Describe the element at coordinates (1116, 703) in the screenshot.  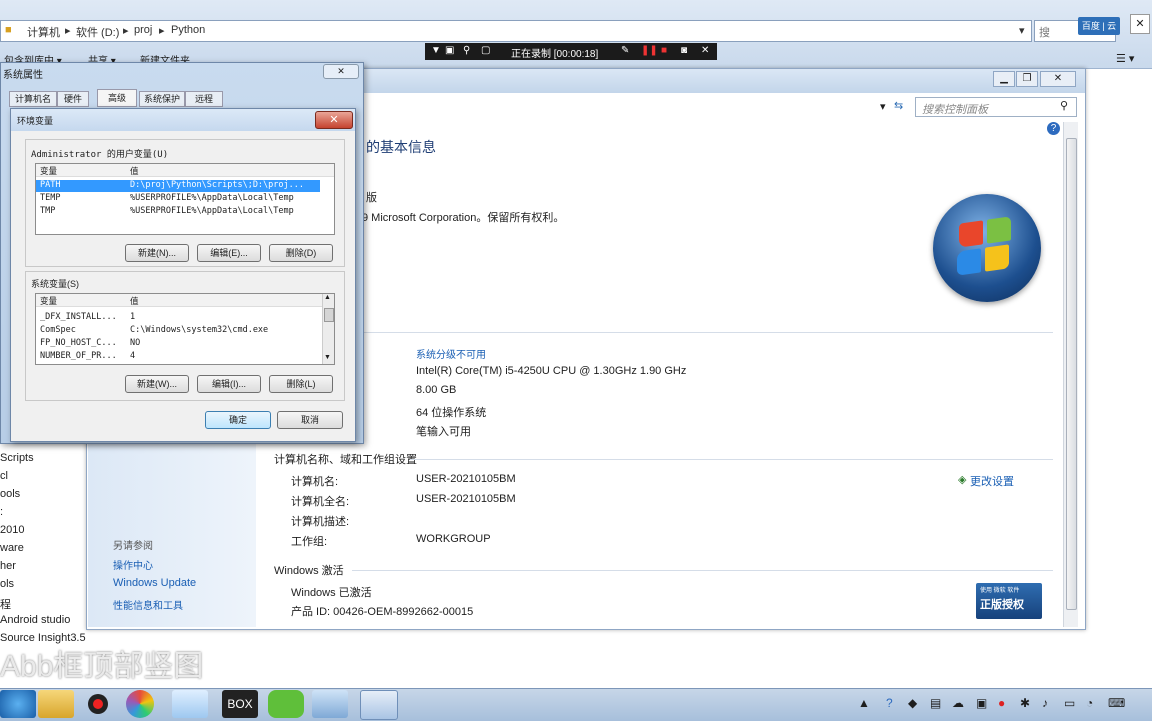
I see `keyboard-tray-icon: ⌨` at that location.